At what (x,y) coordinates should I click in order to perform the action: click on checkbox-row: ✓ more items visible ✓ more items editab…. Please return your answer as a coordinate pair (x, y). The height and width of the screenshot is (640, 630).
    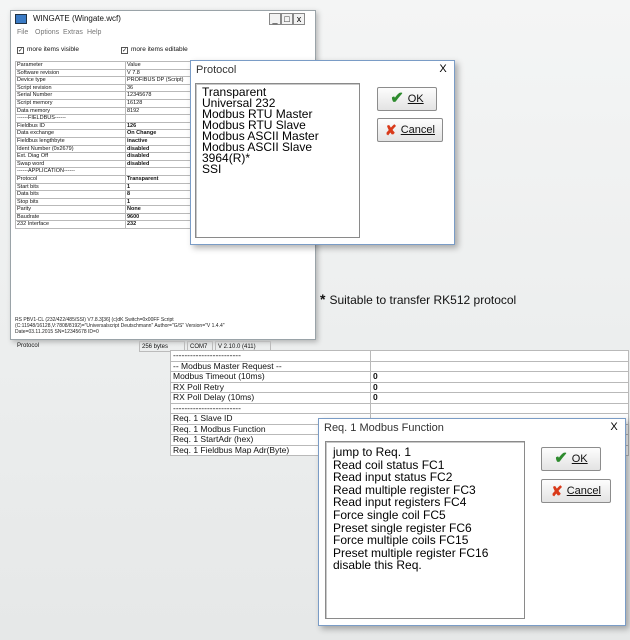
    Looking at the image, I should click on (163, 50).